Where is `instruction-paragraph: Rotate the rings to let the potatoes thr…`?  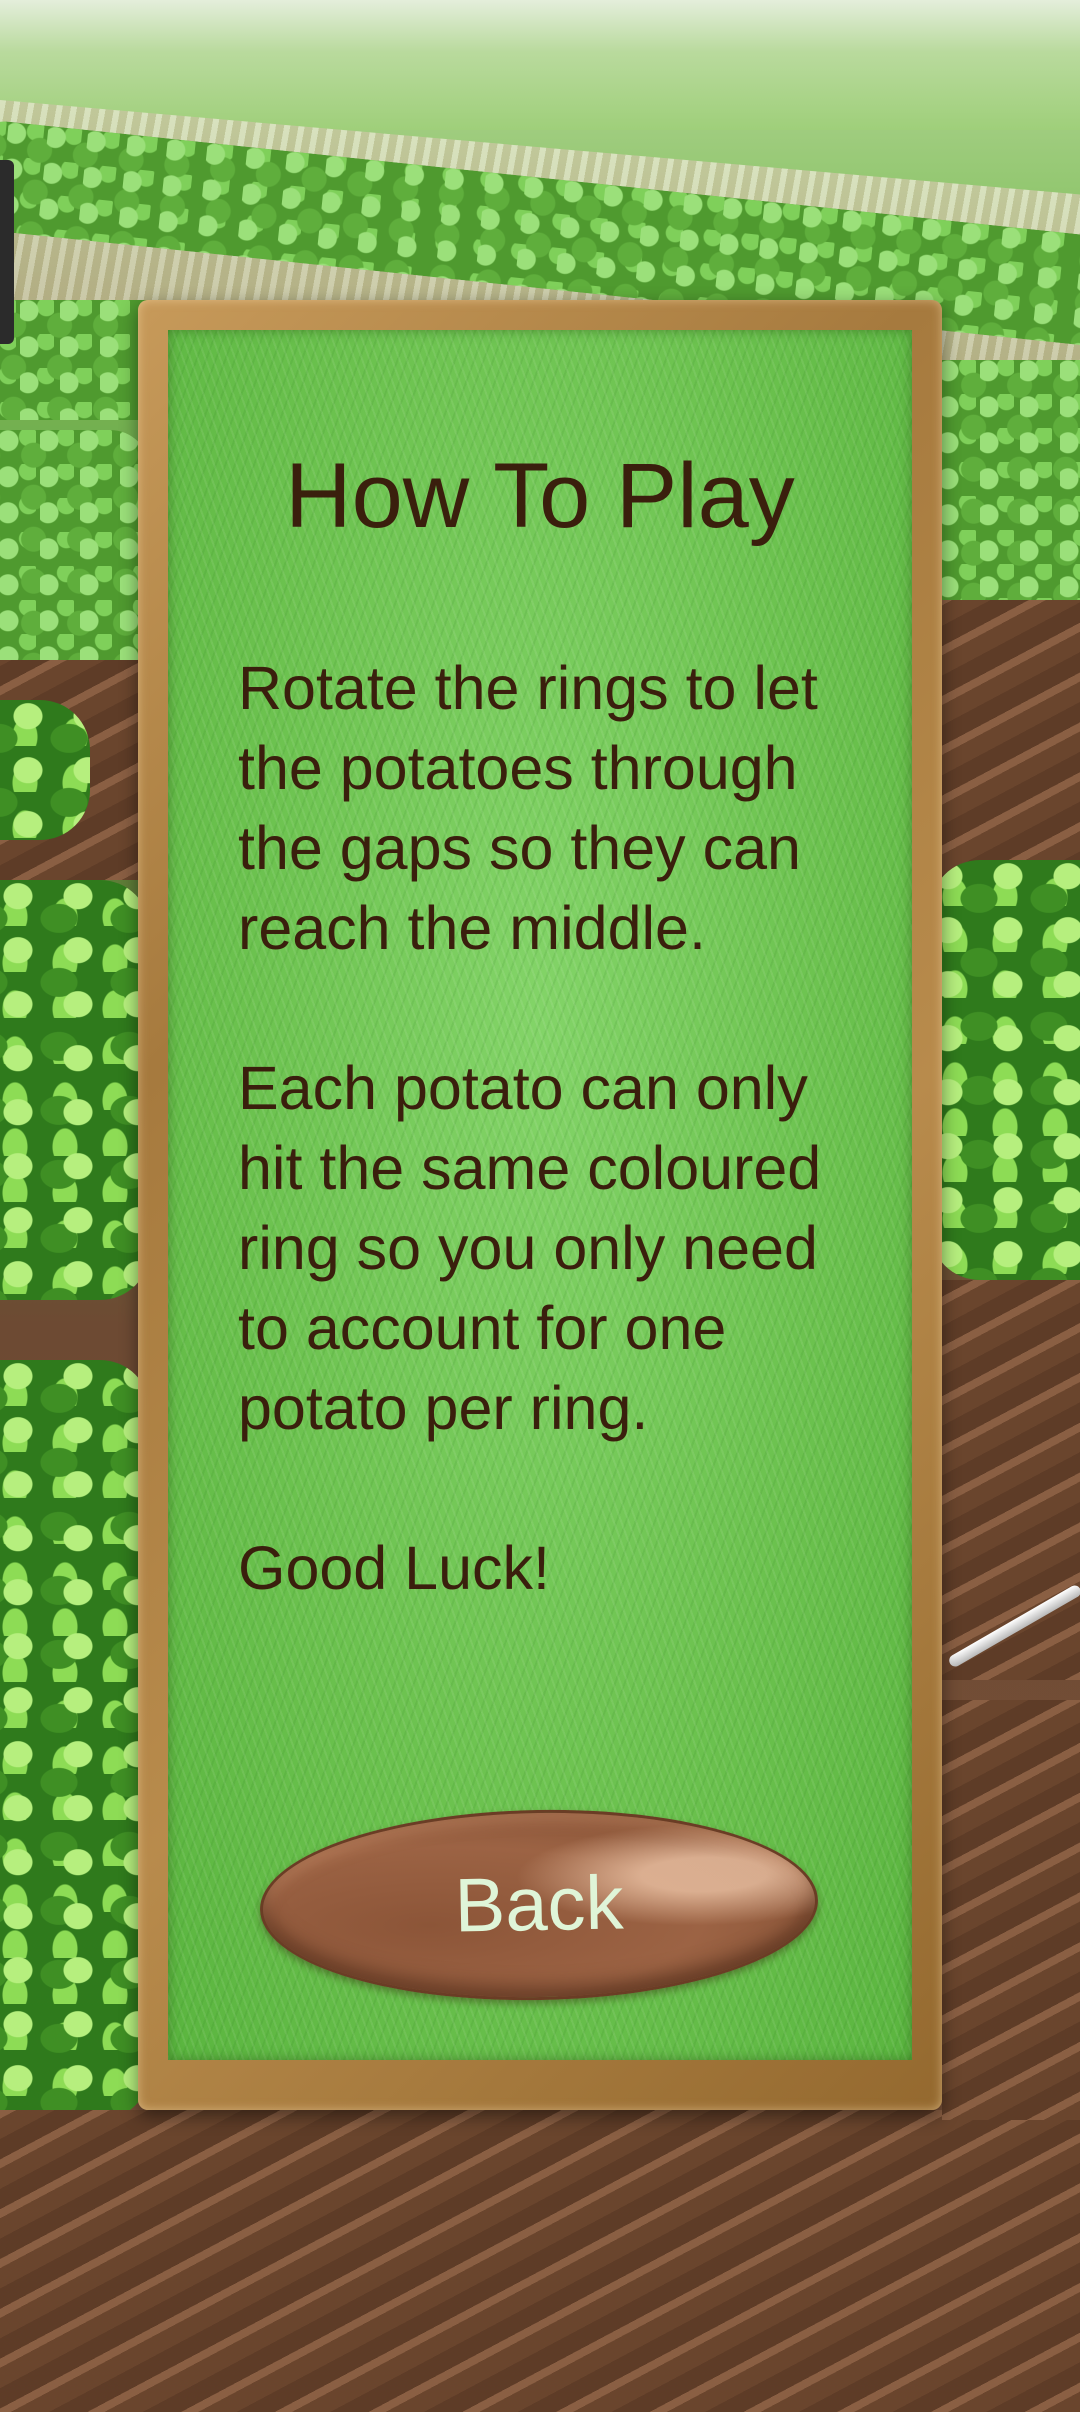
instruction-paragraph: Rotate the rings to let the potatoes thr… is located at coordinates (528, 808).